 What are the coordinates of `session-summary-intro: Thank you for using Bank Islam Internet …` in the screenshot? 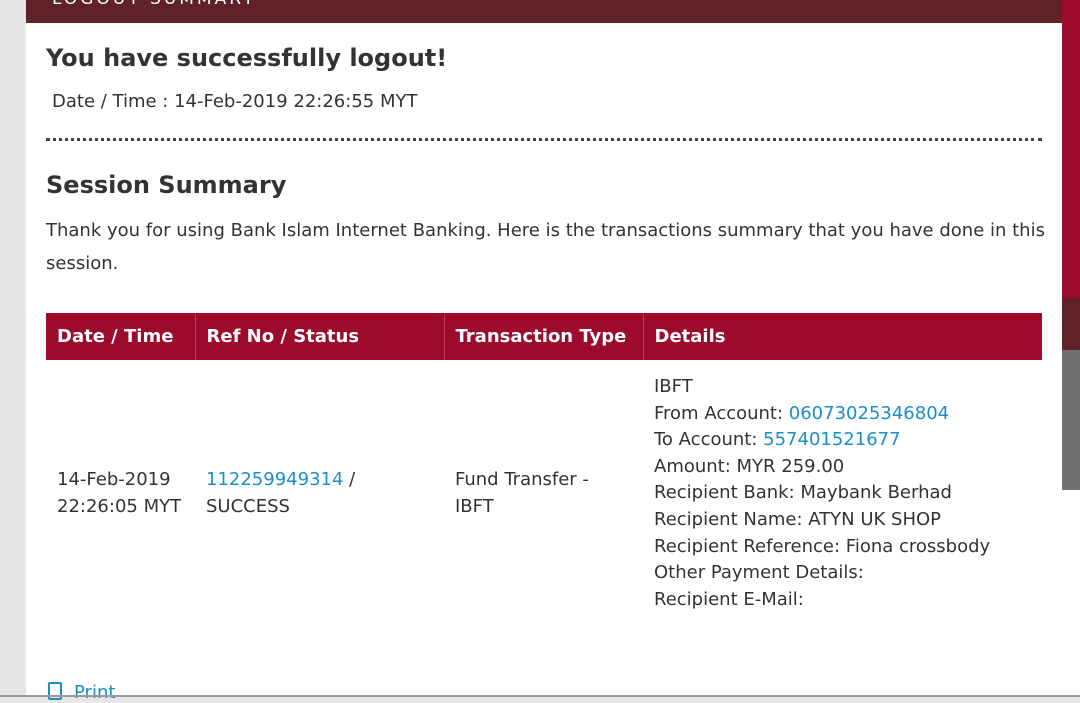 It's located at (545, 247).